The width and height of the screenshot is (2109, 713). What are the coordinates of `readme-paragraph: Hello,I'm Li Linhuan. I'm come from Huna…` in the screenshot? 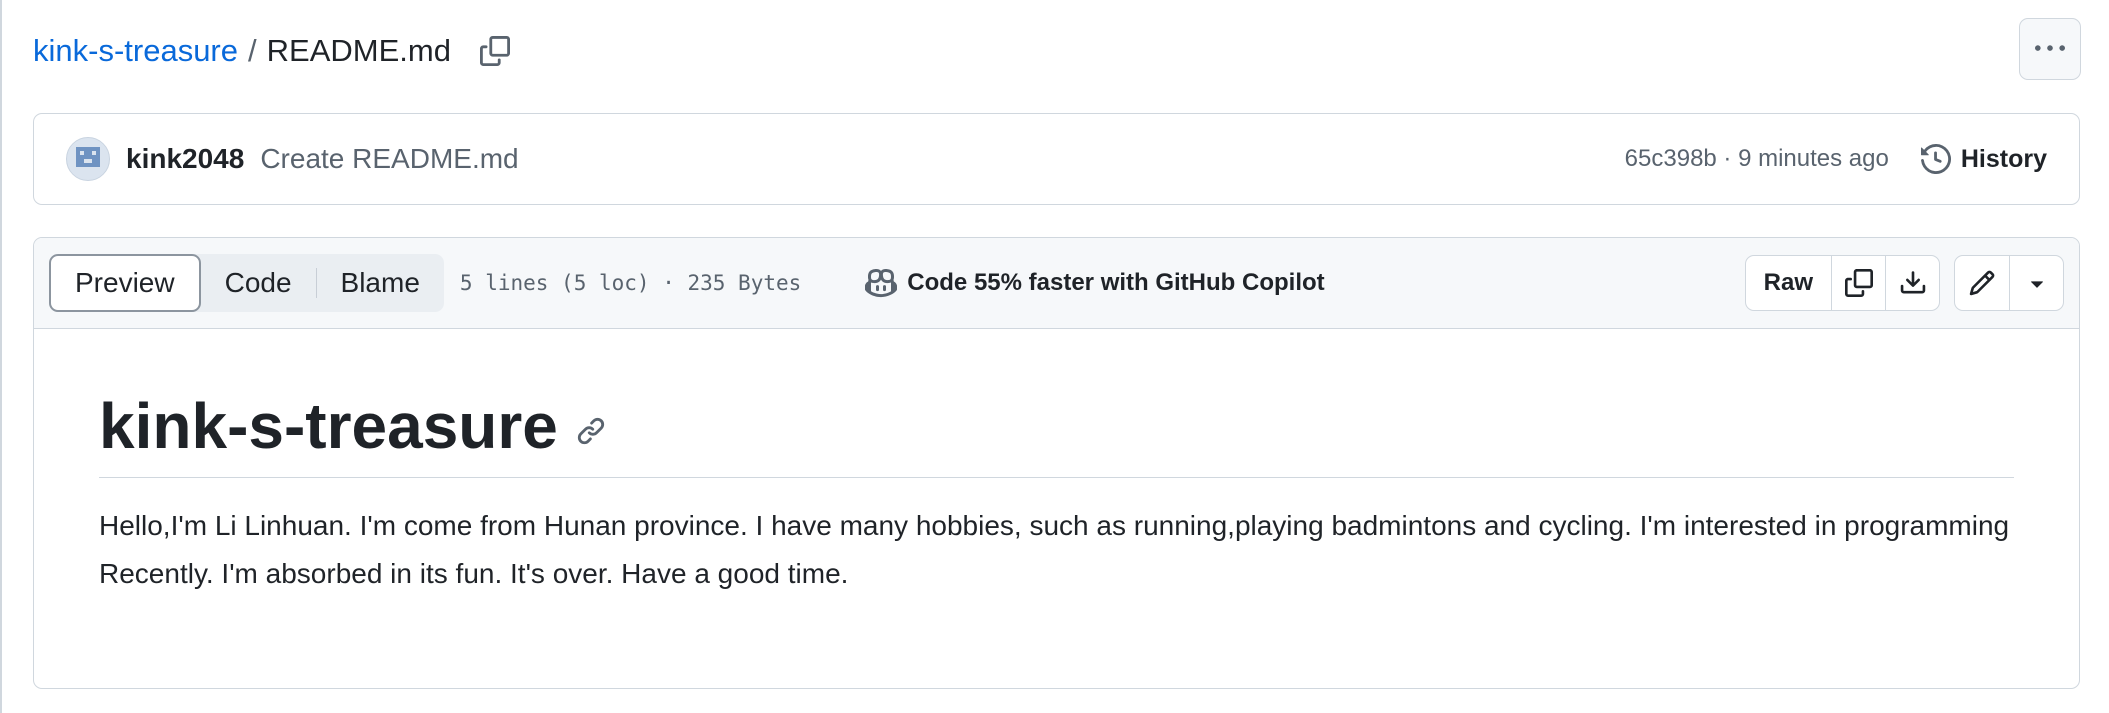 It's located at (1054, 550).